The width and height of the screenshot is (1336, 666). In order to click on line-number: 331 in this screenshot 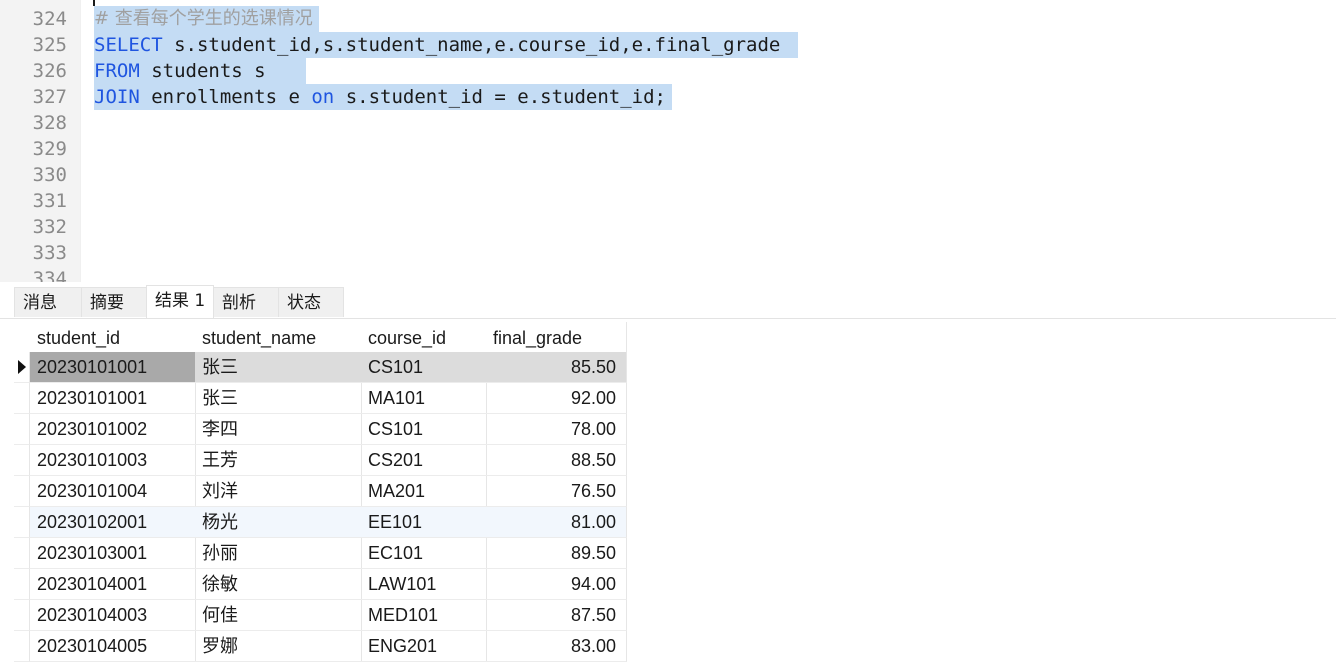, I will do `click(49, 201)`.